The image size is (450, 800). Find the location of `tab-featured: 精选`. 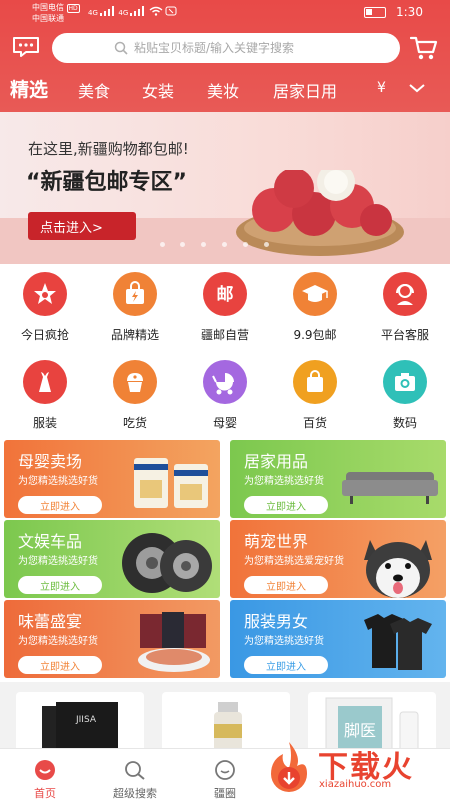

tab-featured: 精选 is located at coordinates (29, 88).